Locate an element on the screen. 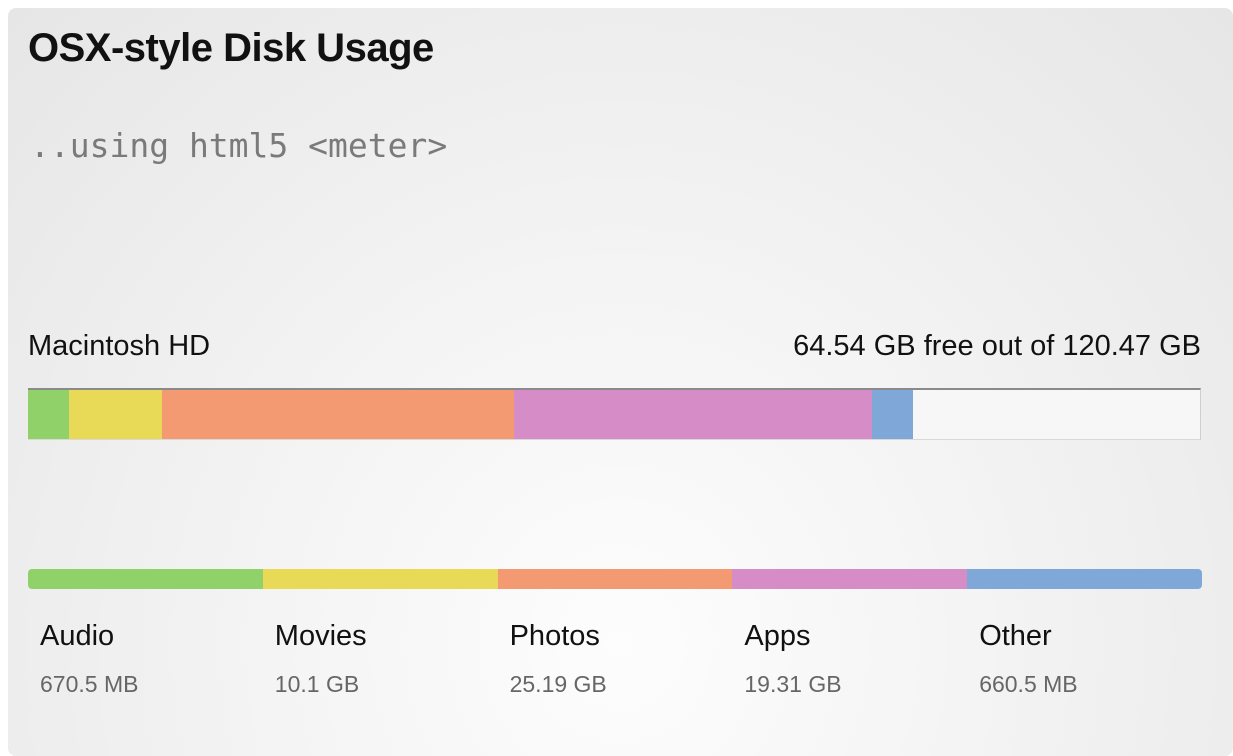  usage-segment-photos is located at coordinates (338, 414).